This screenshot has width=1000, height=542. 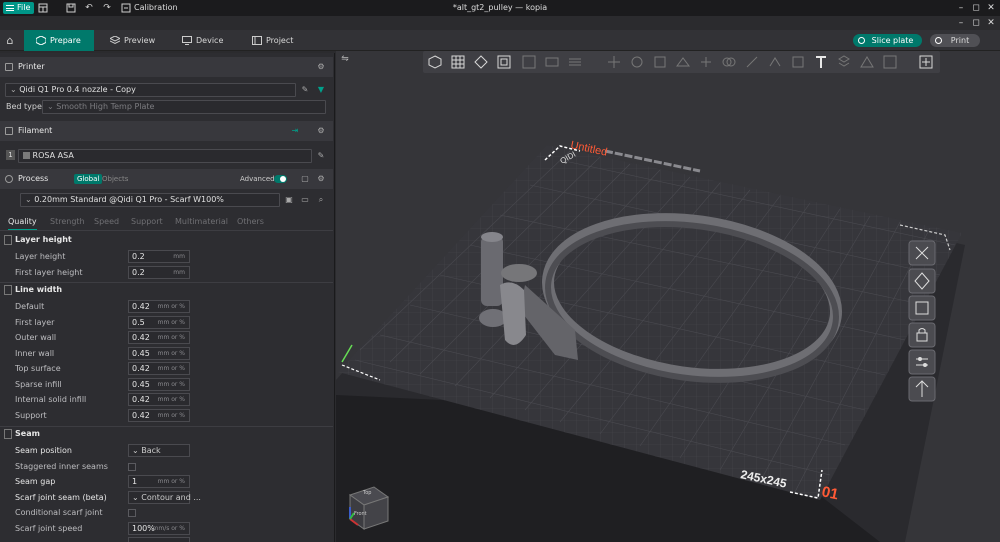 I want to click on line-width-outer-wall-input: 0.42 mm or %, so click(x=159, y=337).